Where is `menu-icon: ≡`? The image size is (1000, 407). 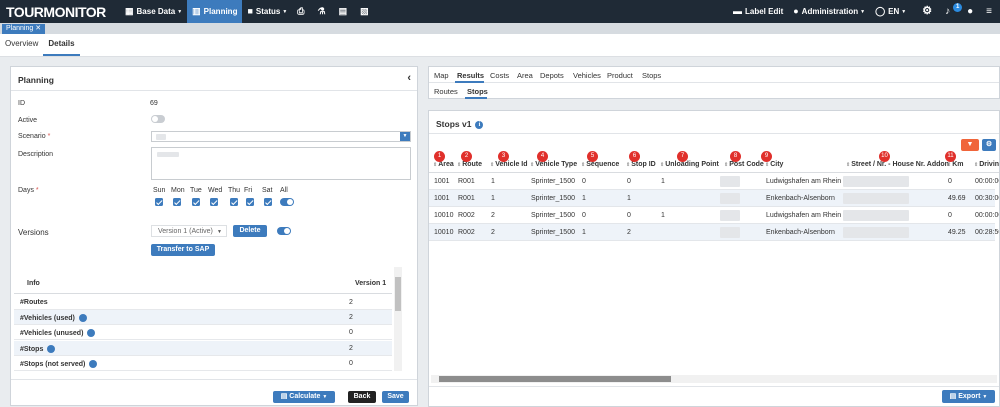
menu-icon: ≡ is located at coordinates (989, 11).